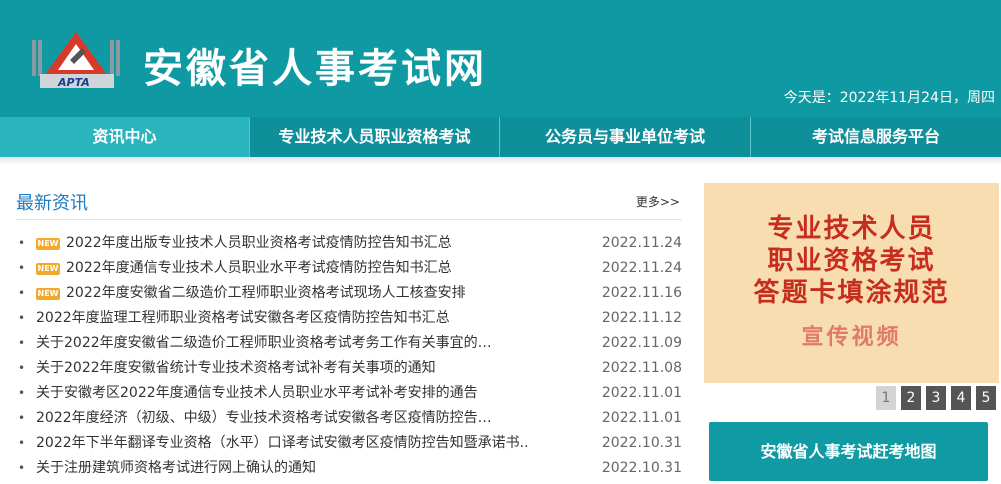 This screenshot has width=1001, height=484. What do you see at coordinates (74, 82) in the screenshot?
I see `logo-text: APTA` at bounding box center [74, 82].